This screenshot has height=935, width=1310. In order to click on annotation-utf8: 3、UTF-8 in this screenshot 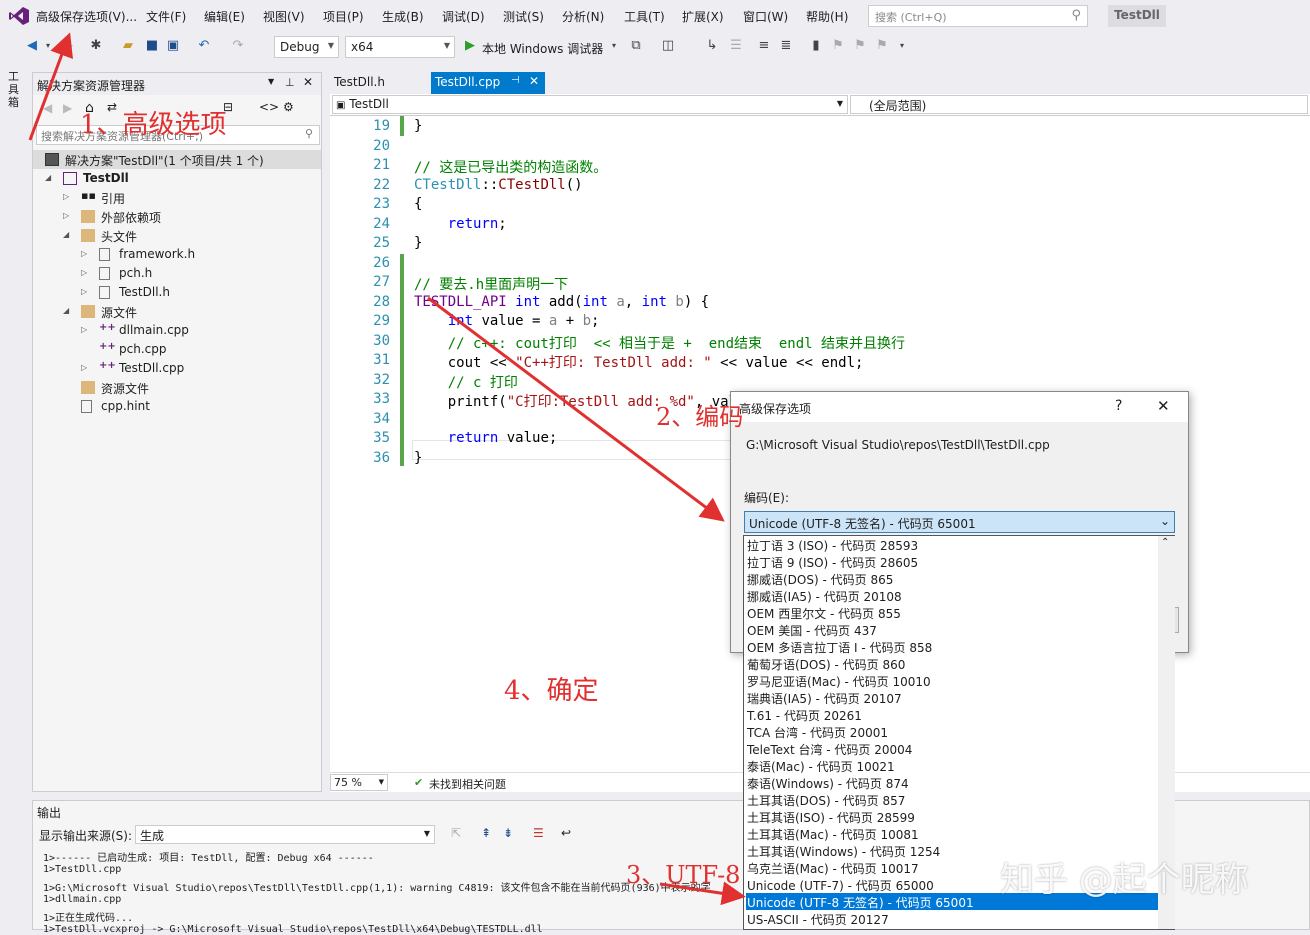, I will do `click(683, 875)`.